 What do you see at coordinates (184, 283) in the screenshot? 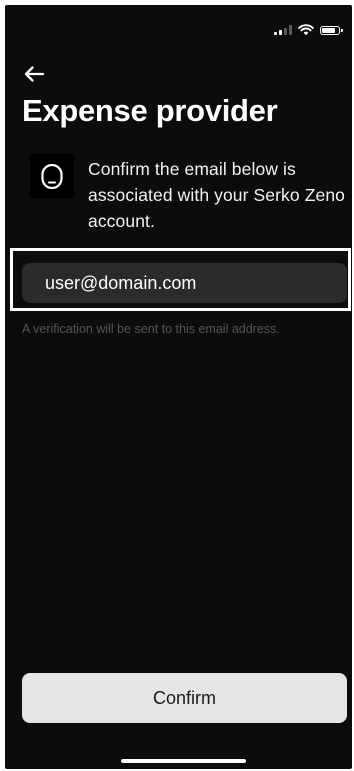
I see `email-field` at bounding box center [184, 283].